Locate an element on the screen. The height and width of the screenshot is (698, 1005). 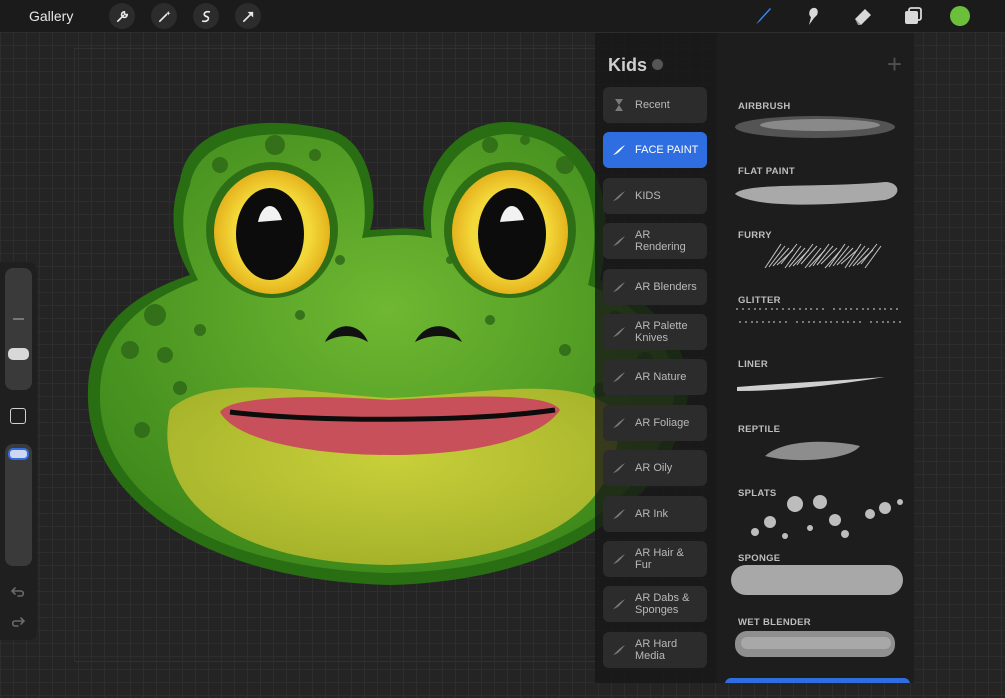
brush-set-item: AR Rendering is located at coordinates (655, 241).